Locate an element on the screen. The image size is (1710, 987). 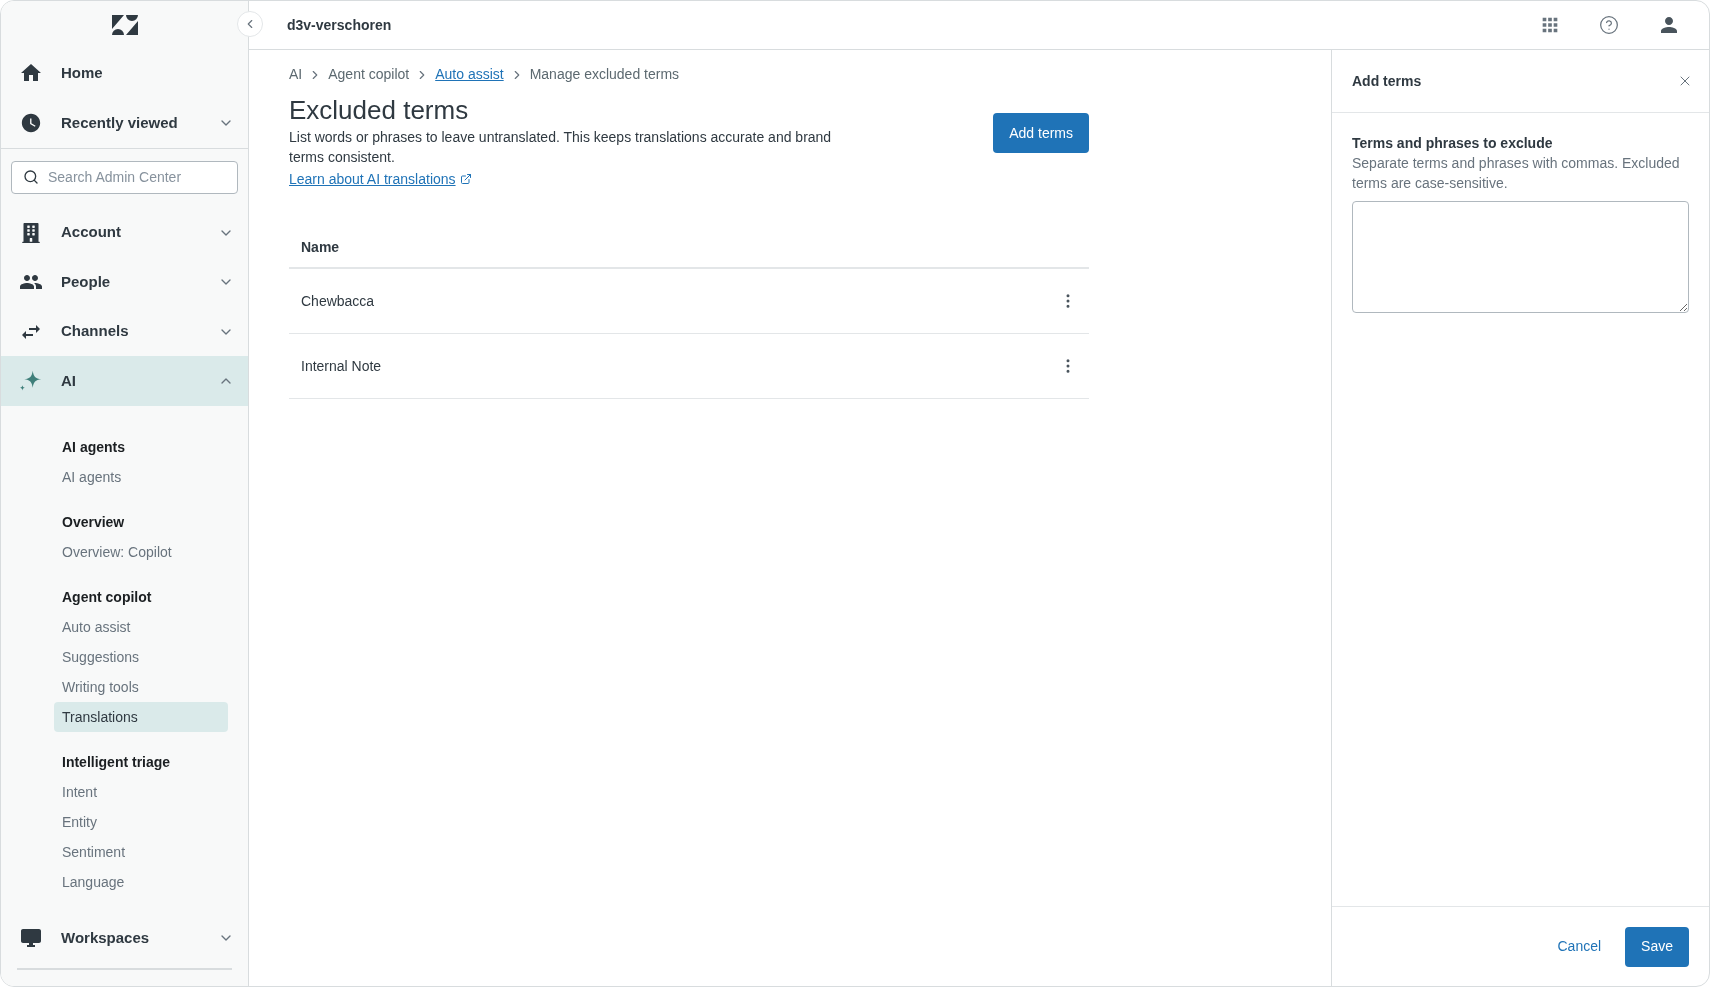
terms-input is located at coordinates (1520, 257).